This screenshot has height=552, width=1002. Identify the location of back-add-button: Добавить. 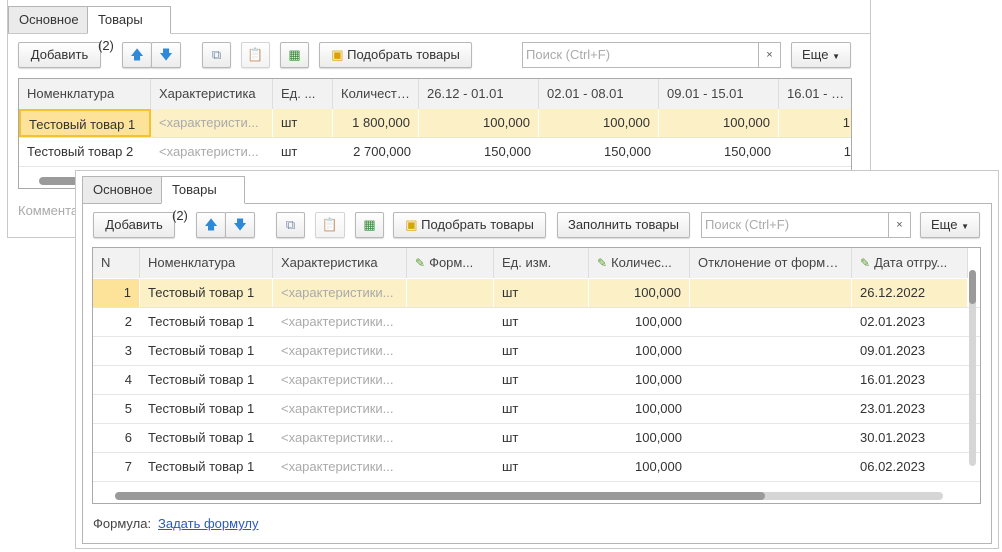
(59, 55).